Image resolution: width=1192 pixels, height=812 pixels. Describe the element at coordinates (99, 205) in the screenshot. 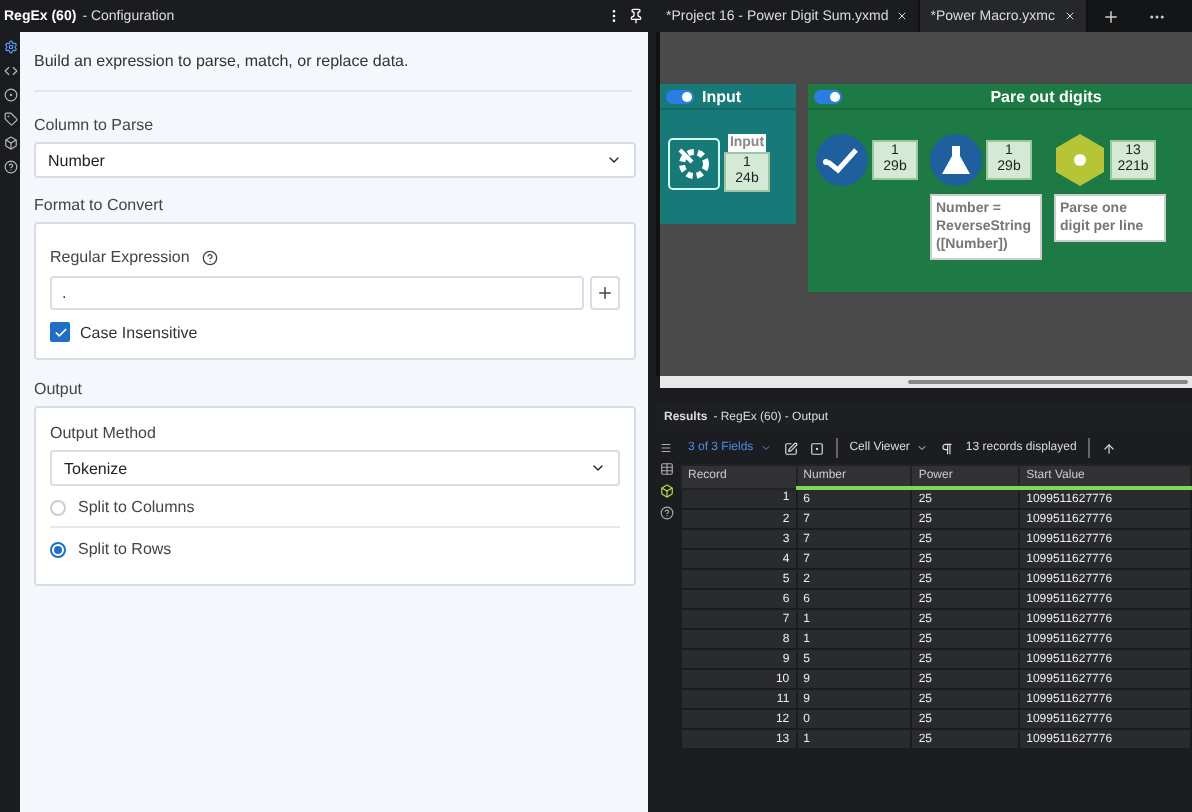

I see `section-heading: Format to Convert` at that location.